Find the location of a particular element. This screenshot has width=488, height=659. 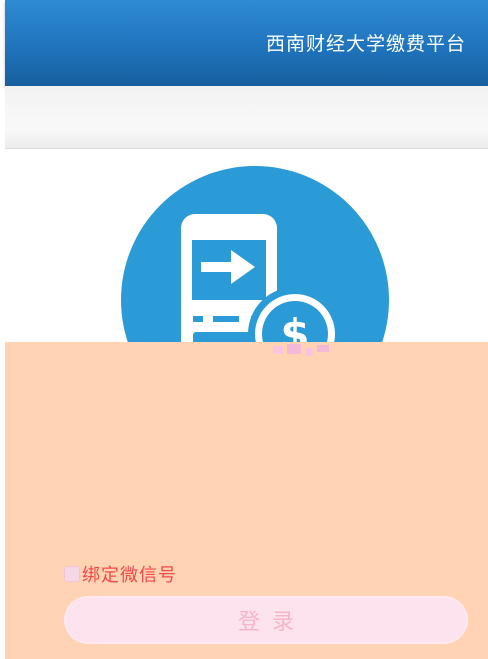

app-header: 西南财经大学缴费平台 is located at coordinates (246, 43).